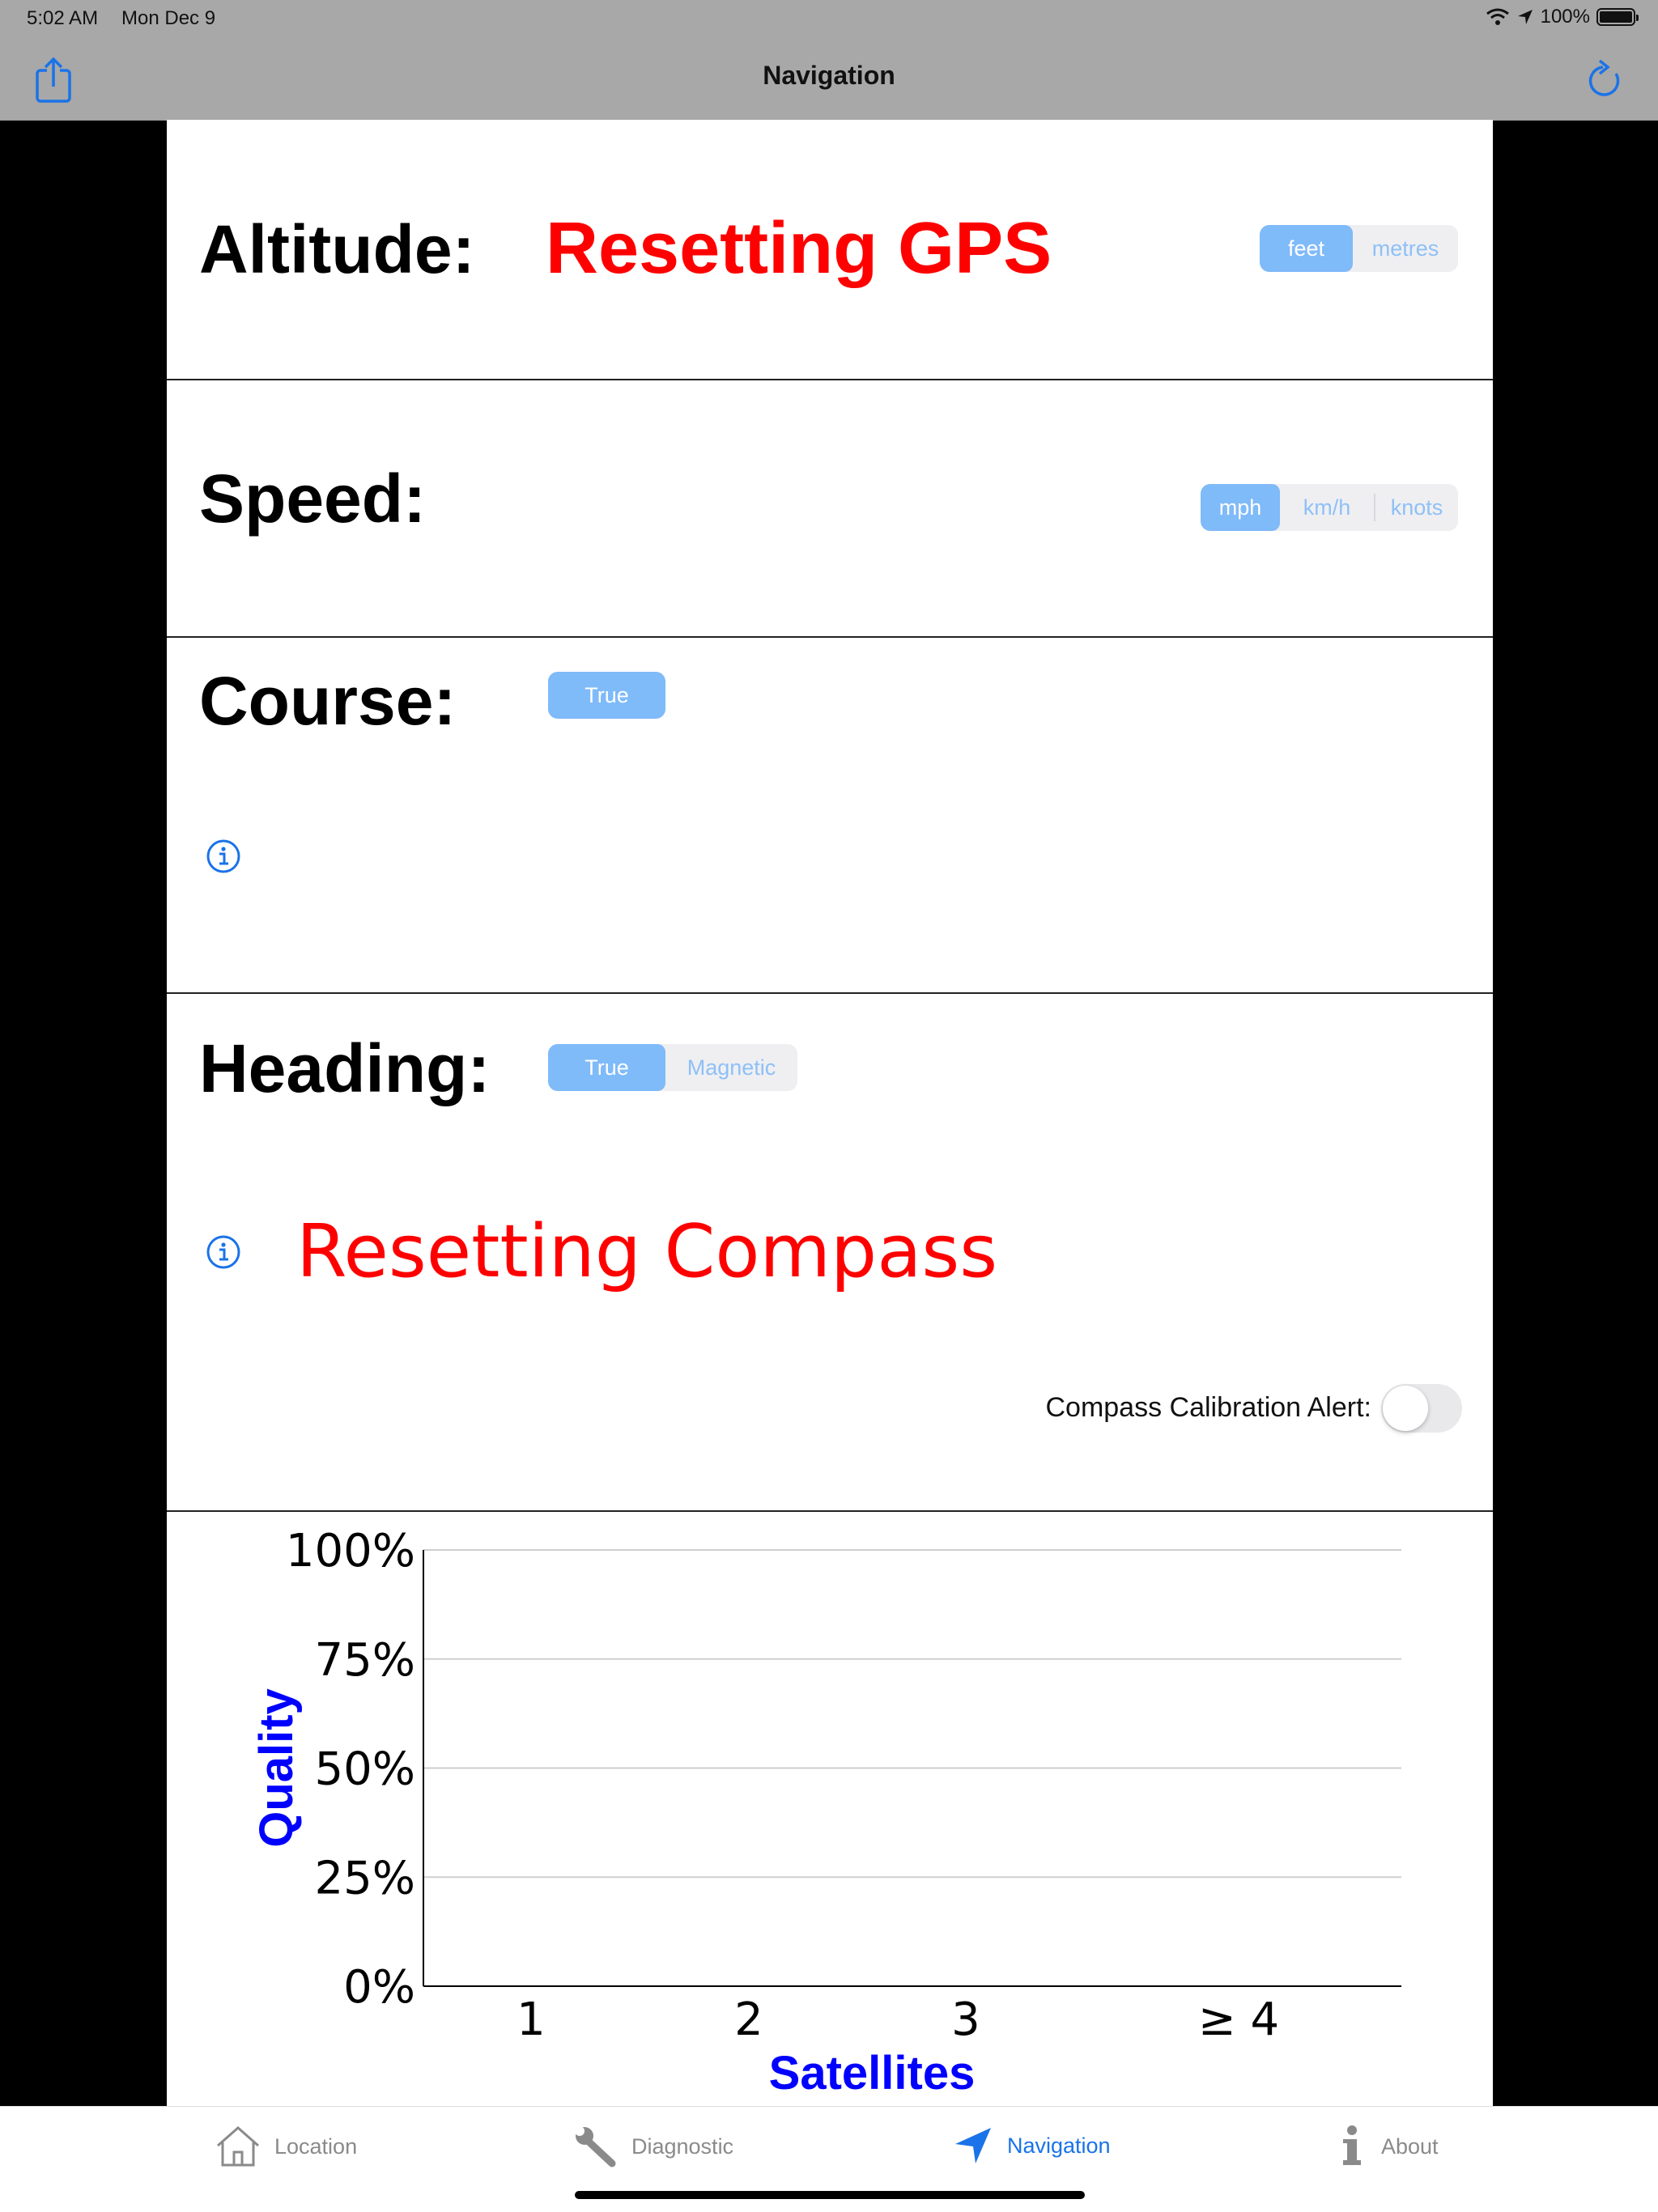 The width and height of the screenshot is (1658, 2212). I want to click on calibration-alert-toggle, so click(1421, 1408).